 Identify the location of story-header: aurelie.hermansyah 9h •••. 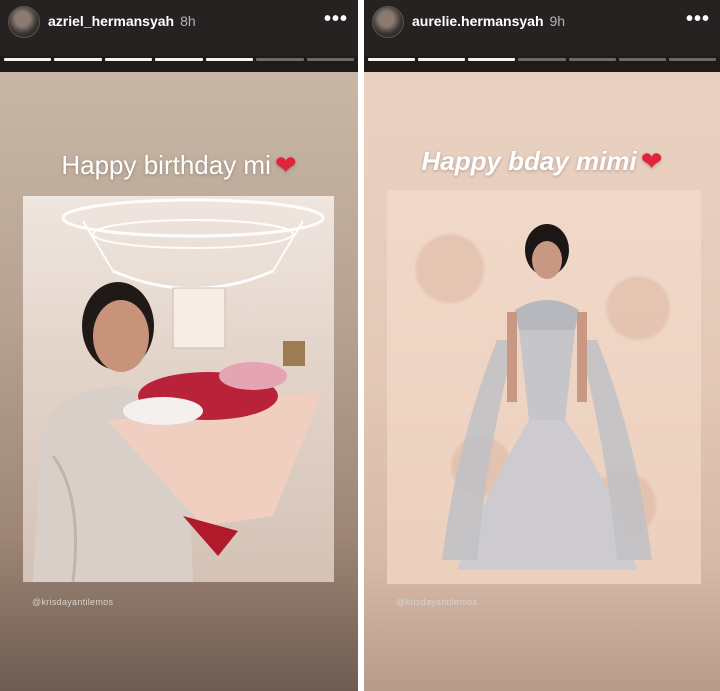
(542, 28).